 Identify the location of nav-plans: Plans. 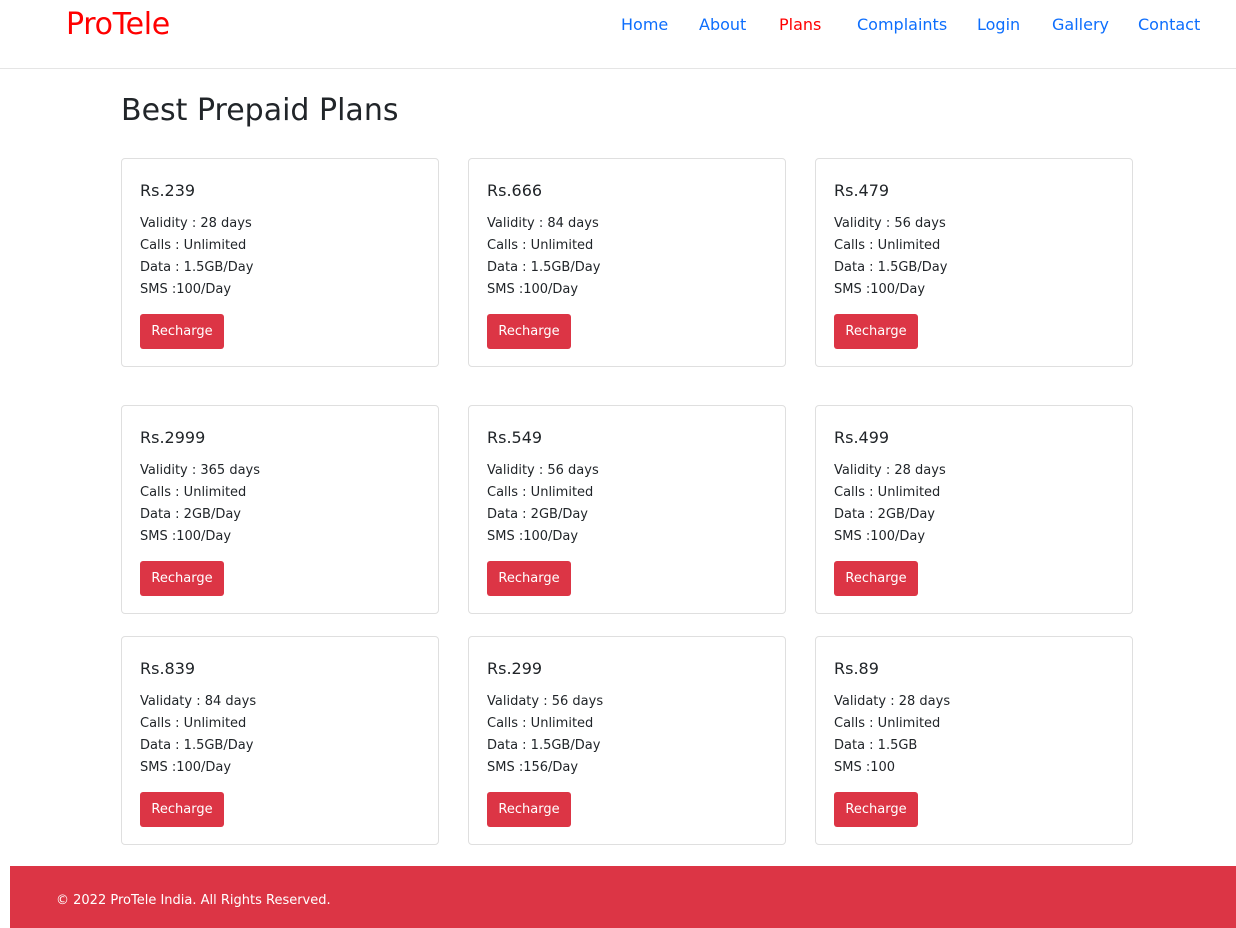
(800, 25).